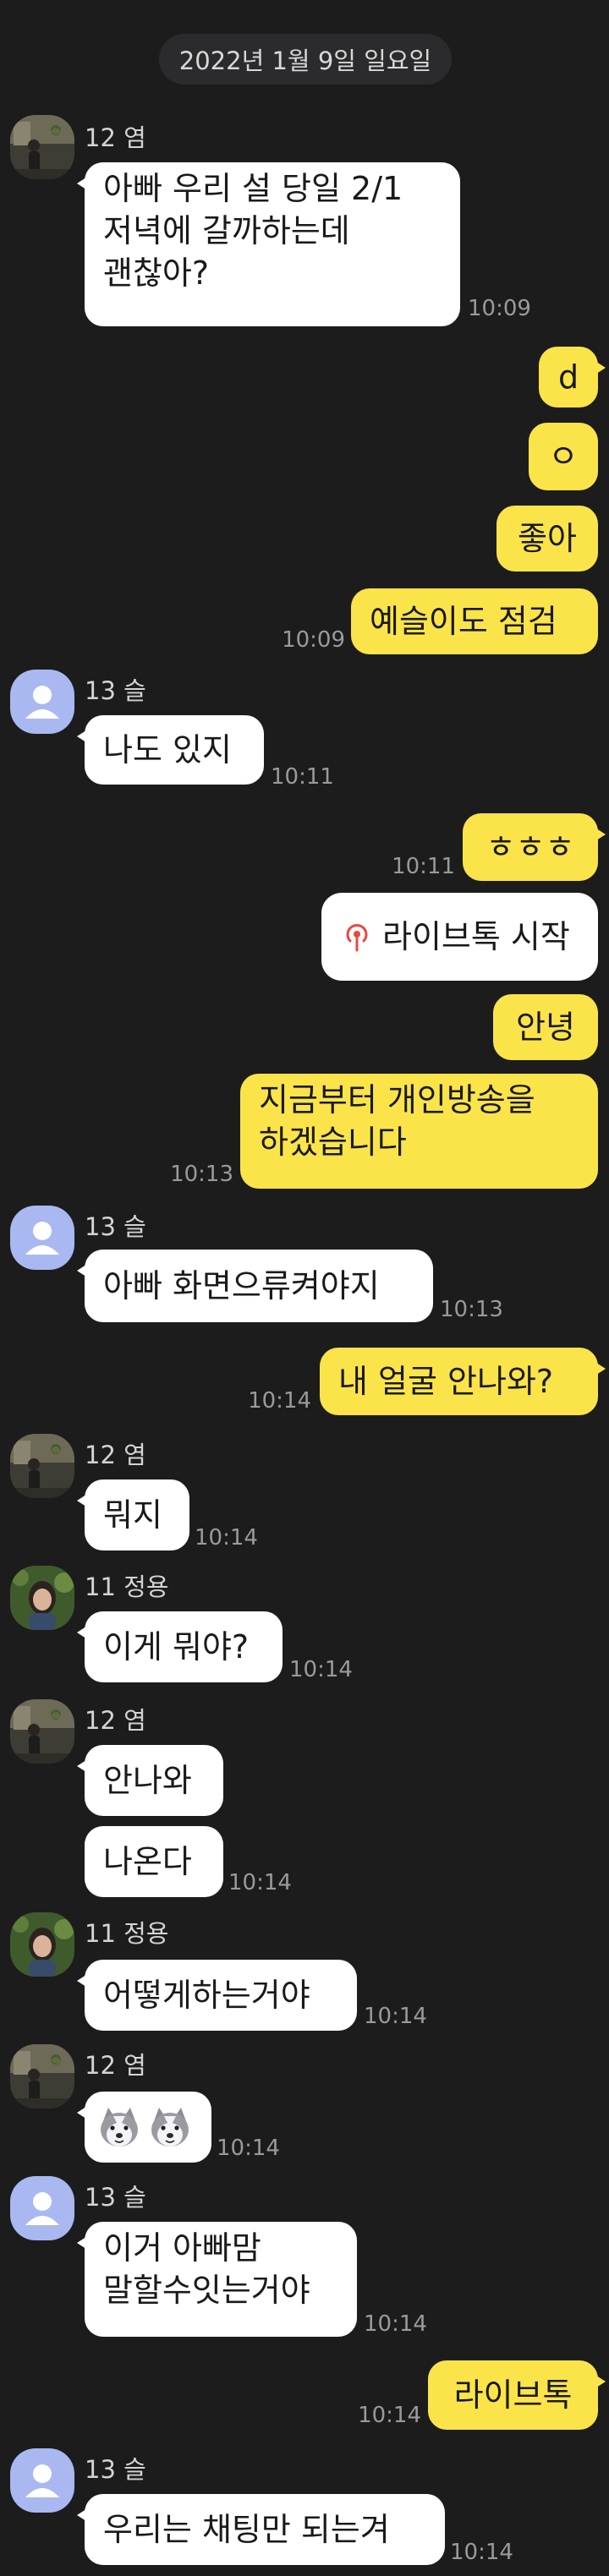 This screenshot has height=2576, width=609. What do you see at coordinates (333, 1142) in the screenshot?
I see `message-text: 하겠습니다` at bounding box center [333, 1142].